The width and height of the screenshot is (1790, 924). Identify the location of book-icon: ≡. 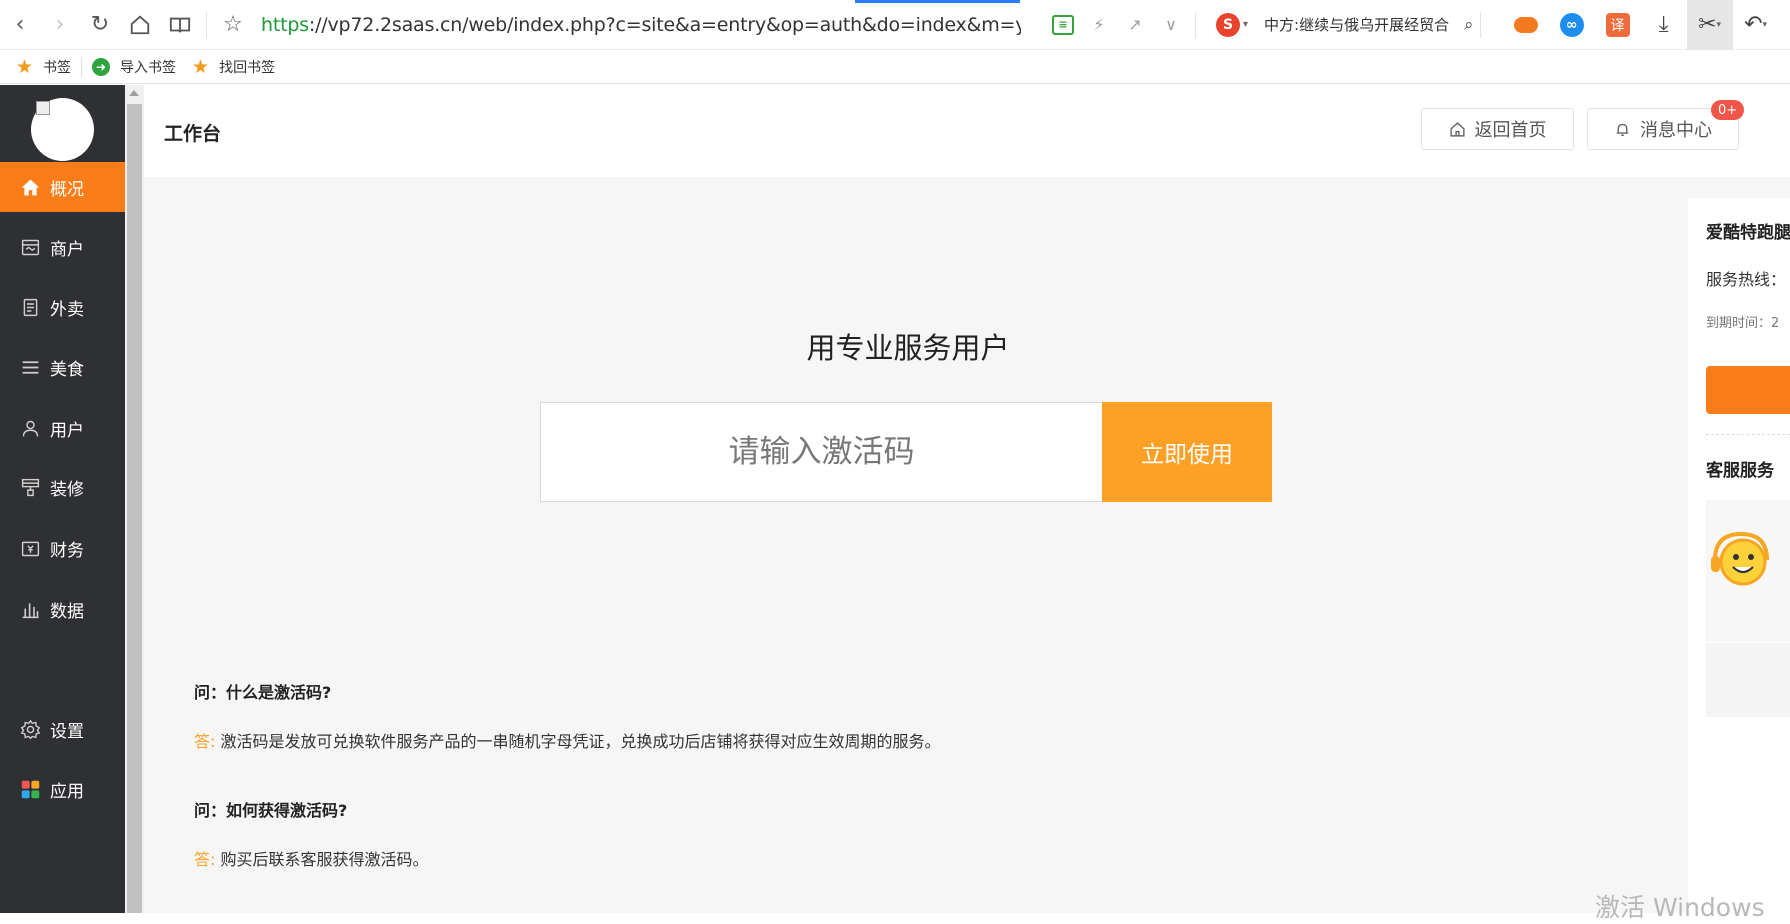
(1063, 24).